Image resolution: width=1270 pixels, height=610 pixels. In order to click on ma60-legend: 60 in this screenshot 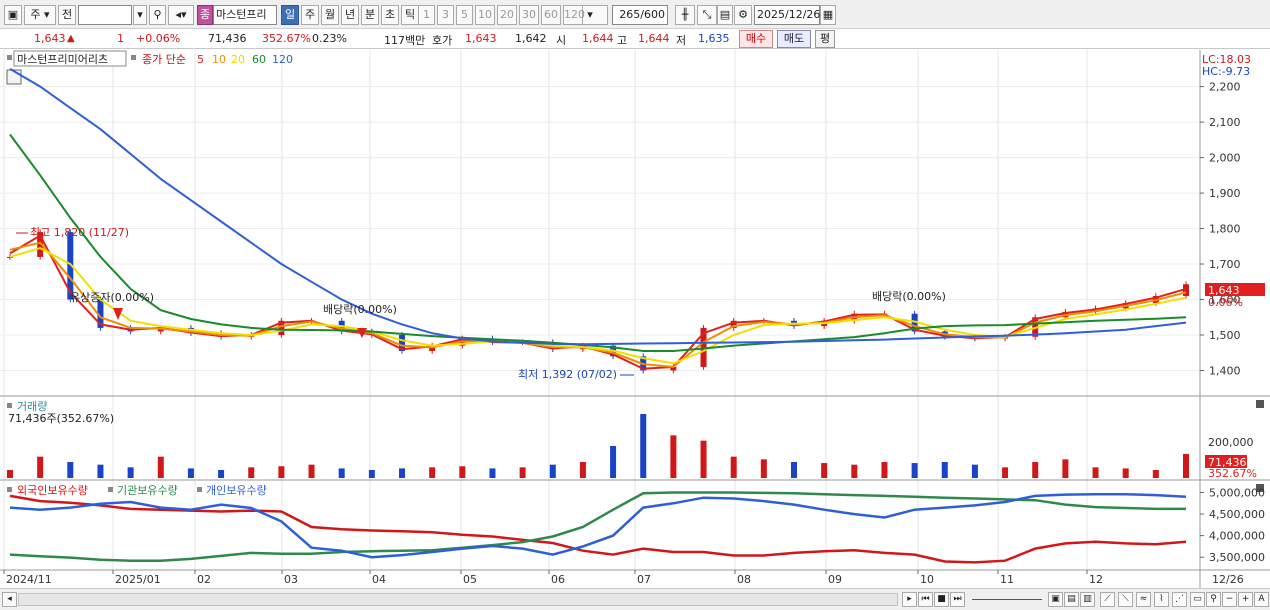, I will do `click(259, 59)`.